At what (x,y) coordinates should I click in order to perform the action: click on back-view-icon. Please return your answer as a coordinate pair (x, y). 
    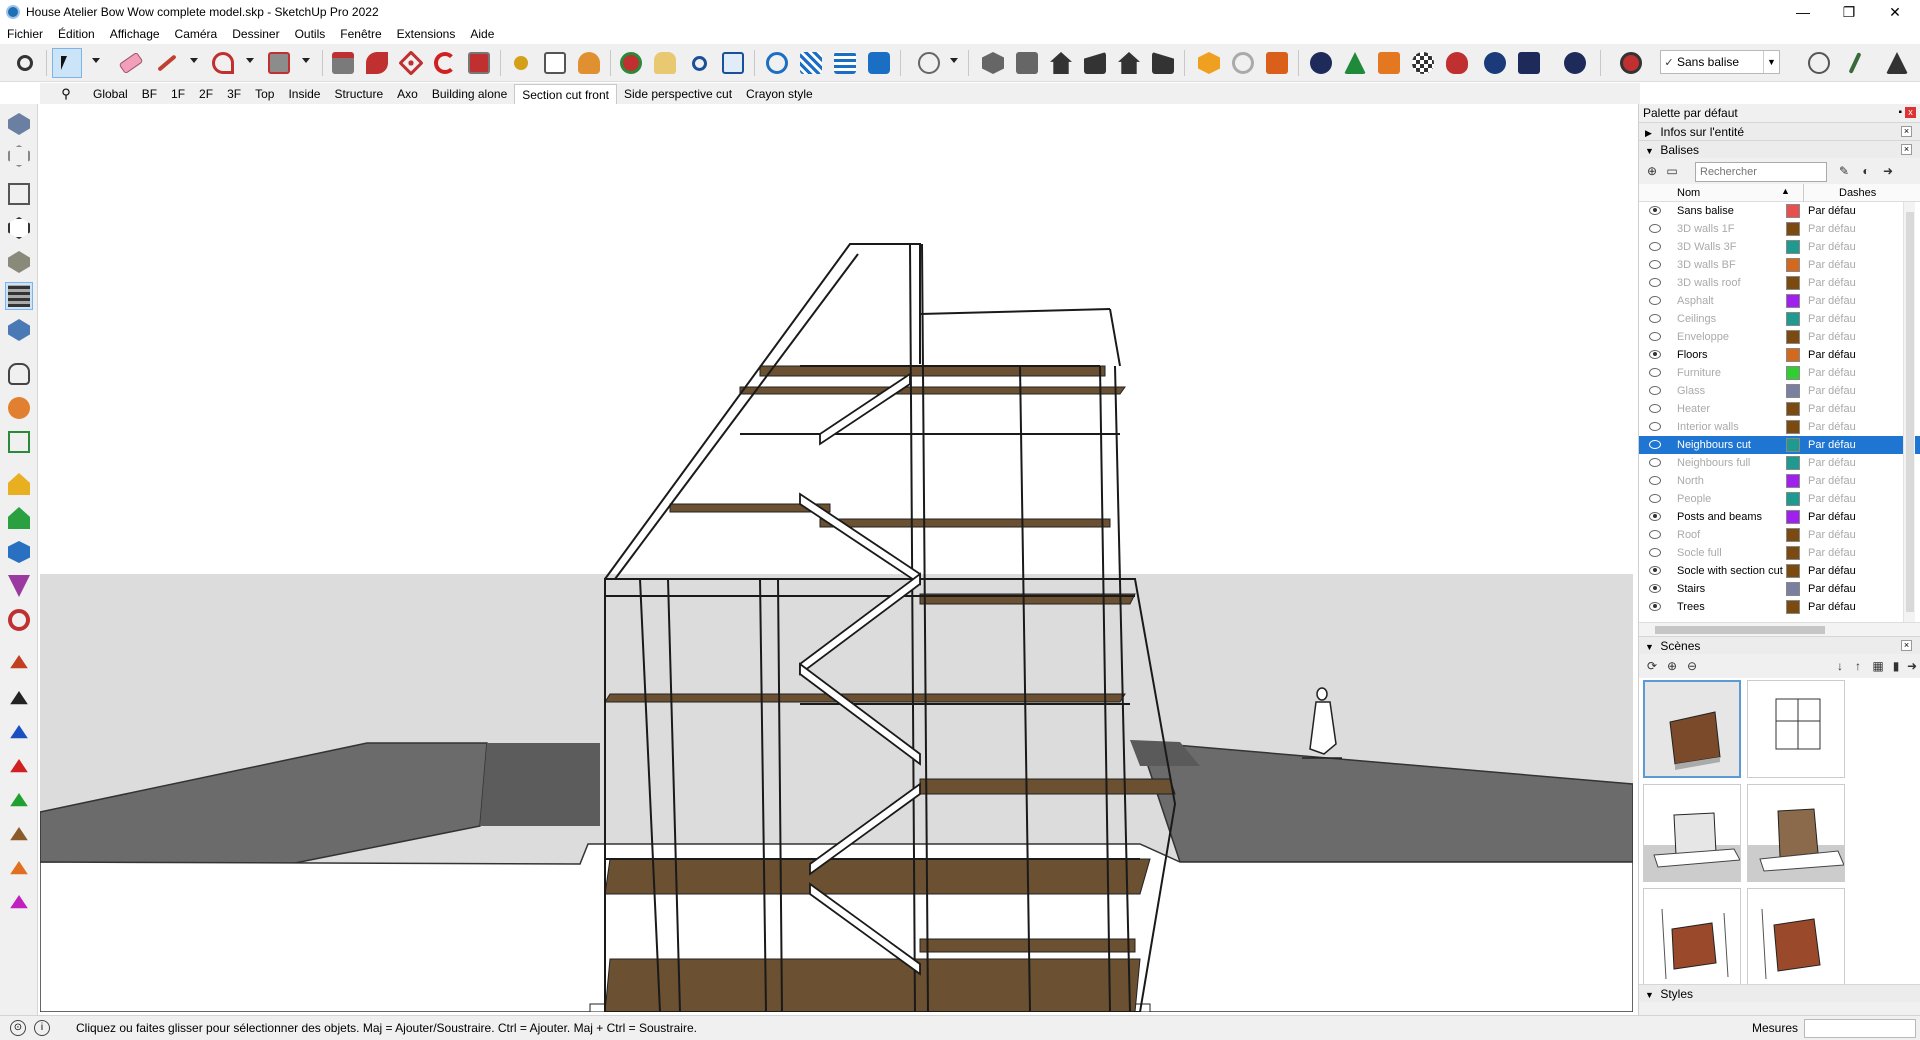
    Looking at the image, I should click on (1129, 63).